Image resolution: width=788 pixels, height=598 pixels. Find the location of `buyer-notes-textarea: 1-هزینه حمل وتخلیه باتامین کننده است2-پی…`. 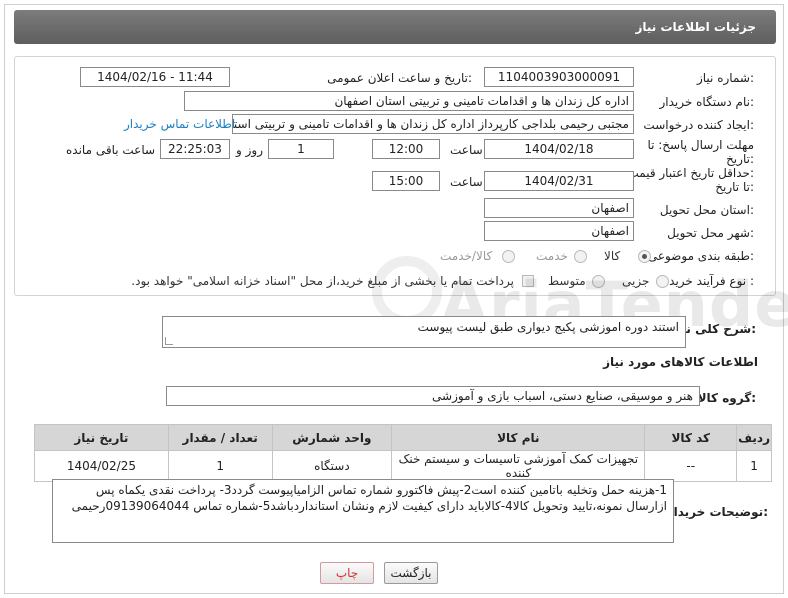

buyer-notes-textarea: 1-هزینه حمل وتخلیه باتامین کننده است2-پی… is located at coordinates (363, 511).